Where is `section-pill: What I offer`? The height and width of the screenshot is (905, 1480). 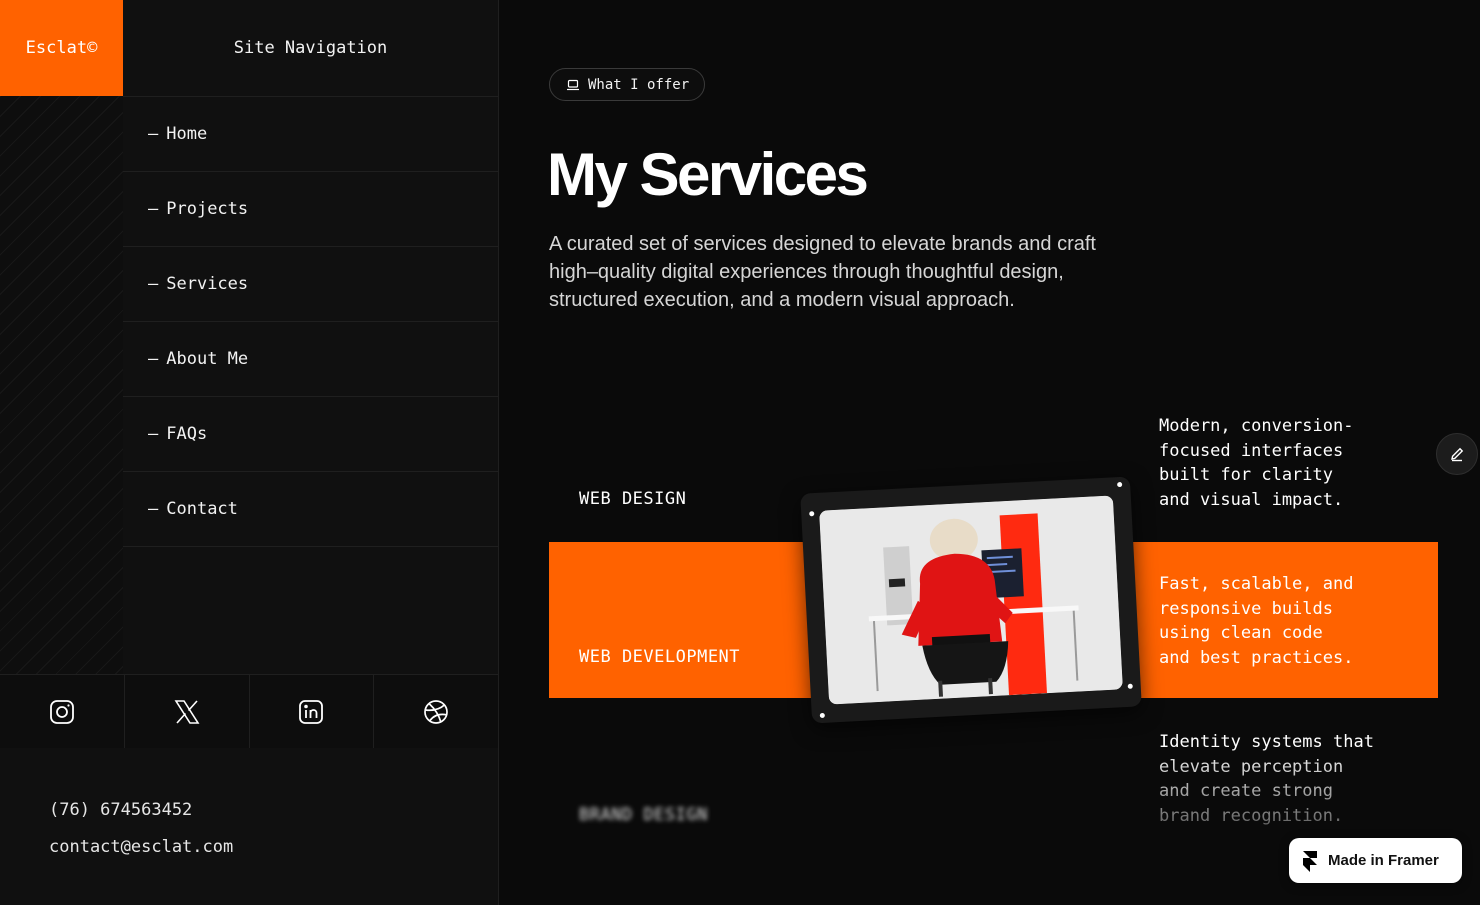 section-pill: What I offer is located at coordinates (627, 84).